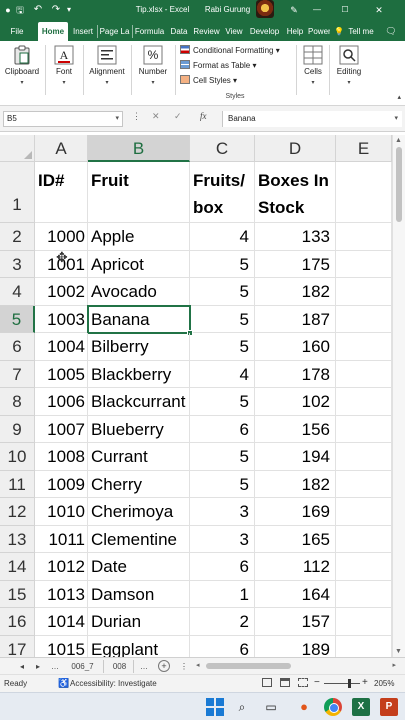 Image resolution: width=405 pixels, height=720 pixels. Describe the element at coordinates (61, 374) in the screenshot. I see `cell-a7: 1005` at that location.